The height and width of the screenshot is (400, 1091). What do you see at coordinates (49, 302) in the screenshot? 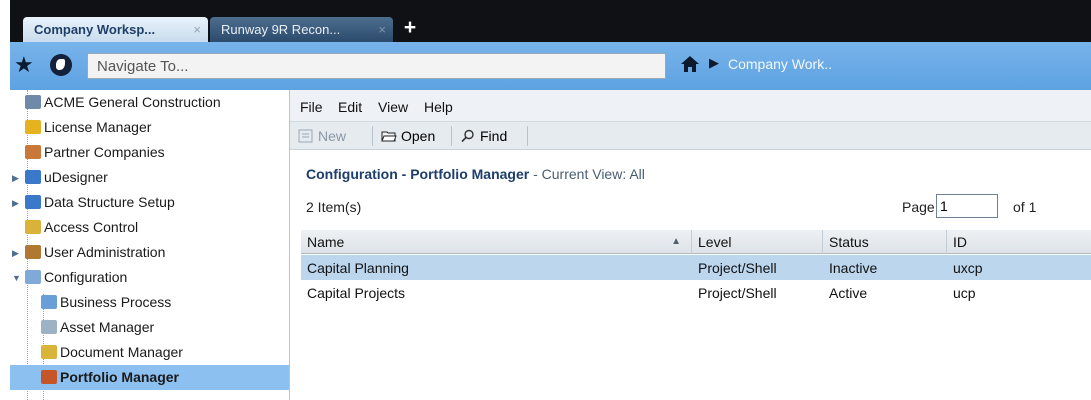
I see `business-process-icon` at bounding box center [49, 302].